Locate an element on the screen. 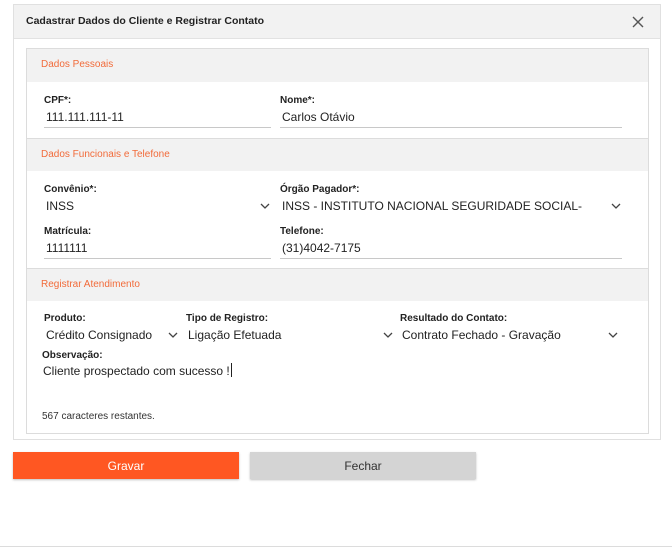 This screenshot has width=672, height=549. tipo-registro-label: Tipo de Registro: is located at coordinates (227, 318).